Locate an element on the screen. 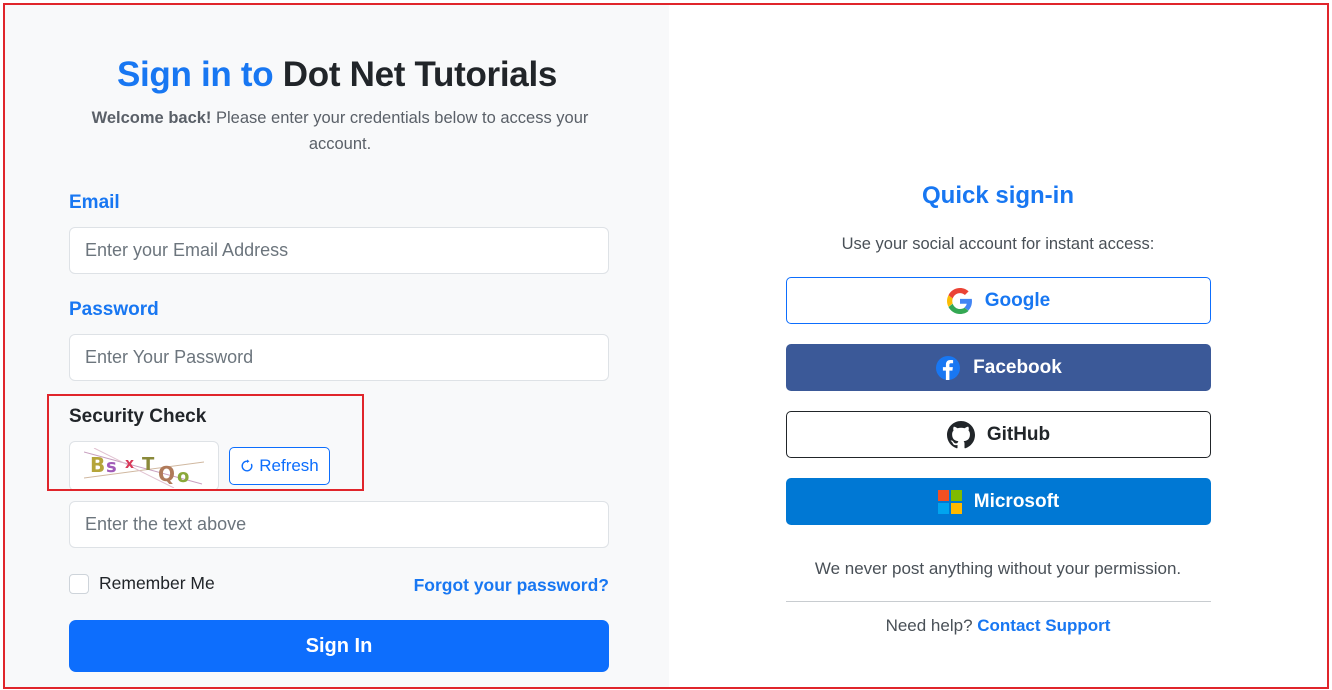 The height and width of the screenshot is (690, 1332). remember-label: Remember Me is located at coordinates (157, 583).